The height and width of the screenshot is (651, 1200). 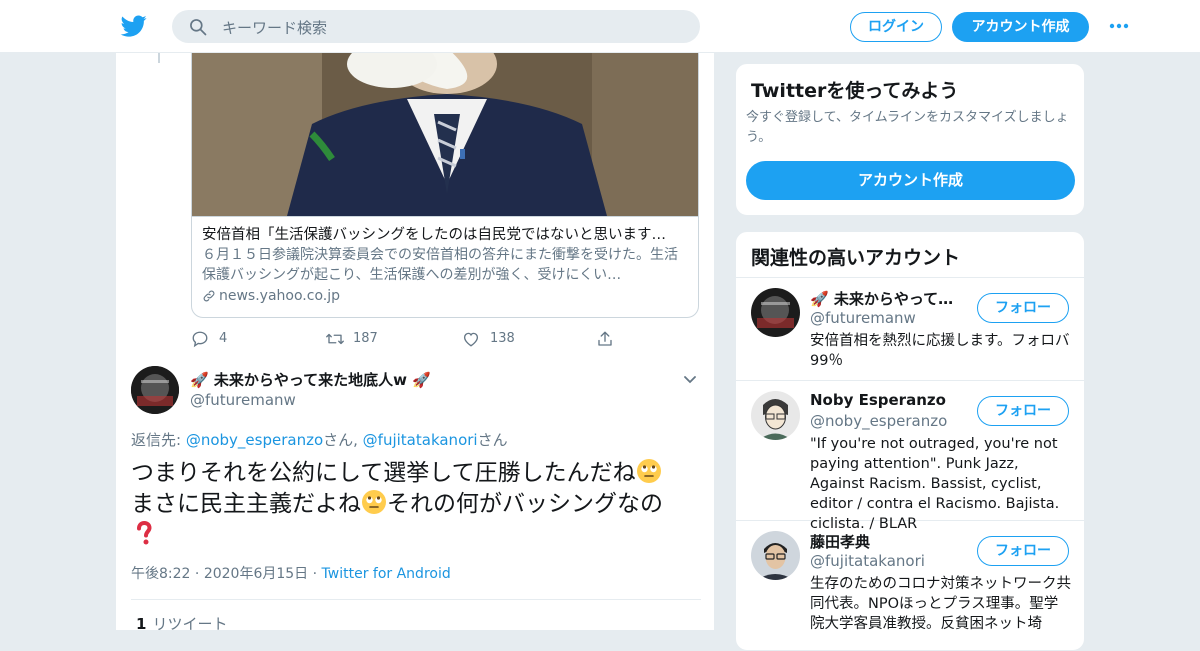 What do you see at coordinates (365, 338) in the screenshot?
I see `retweet-count: 187` at bounding box center [365, 338].